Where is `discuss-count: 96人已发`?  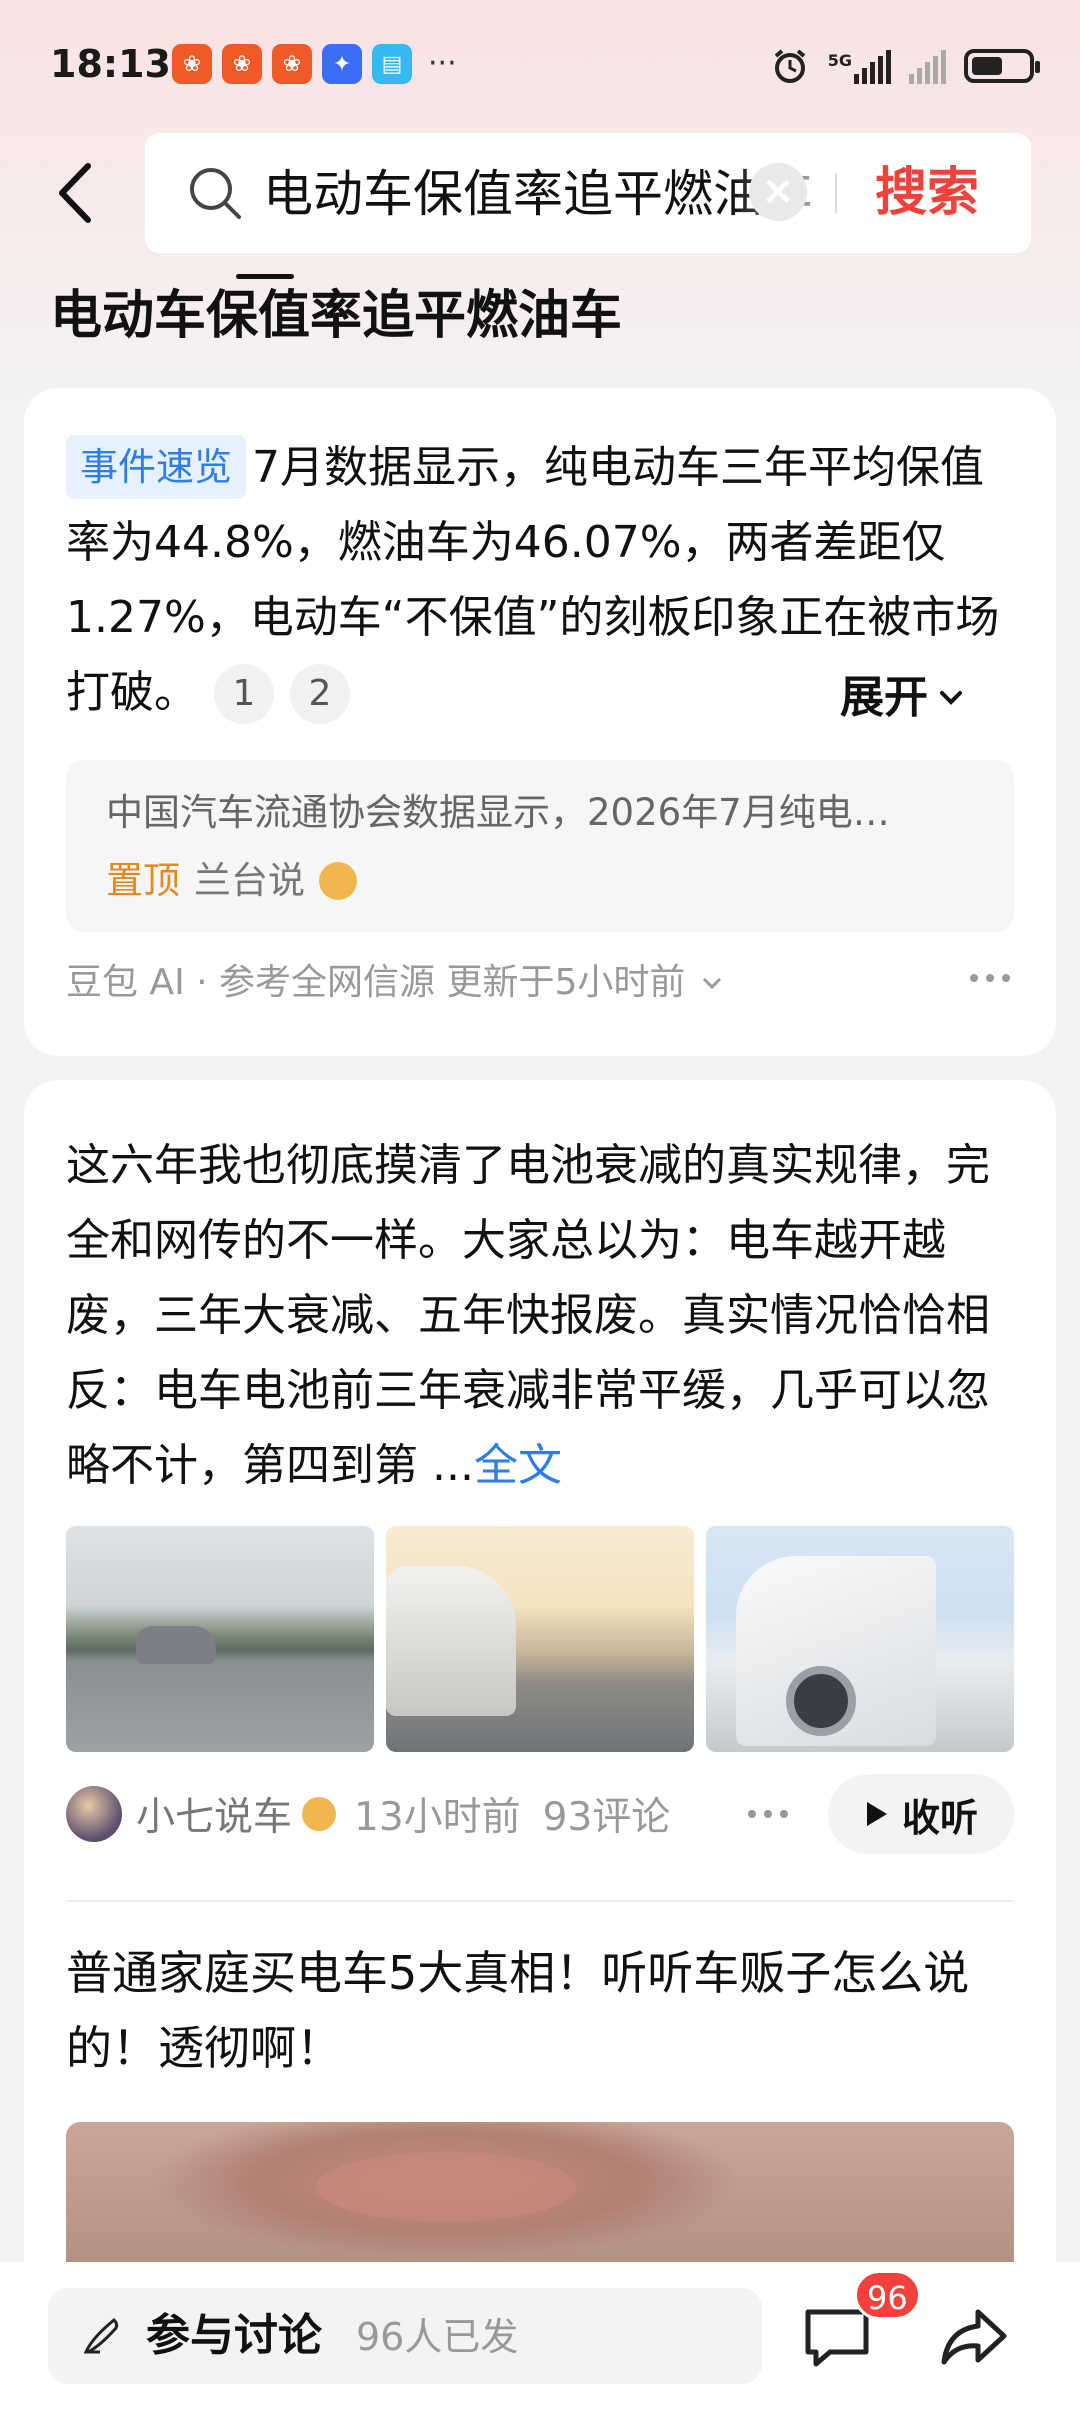
discuss-count: 96人已发 is located at coordinates (437, 2337).